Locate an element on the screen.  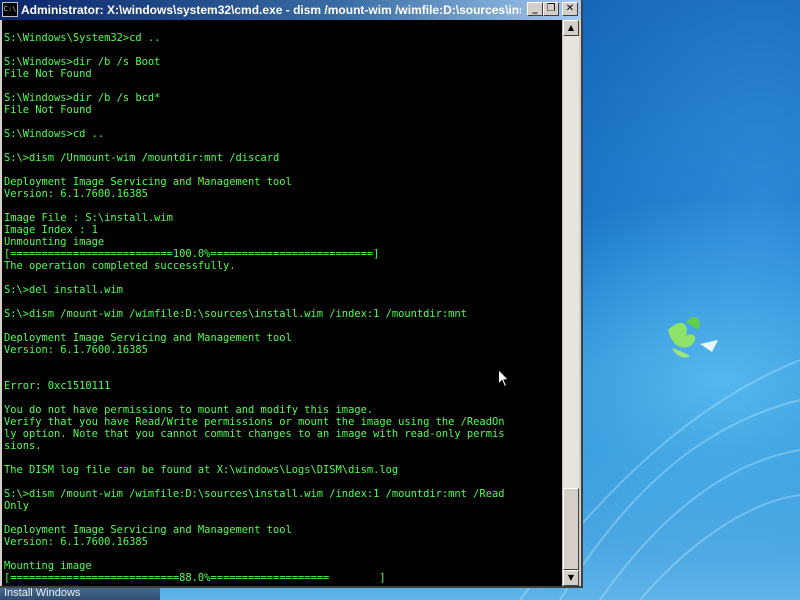
scroll-down-button: ▼ is located at coordinates (571, 578).